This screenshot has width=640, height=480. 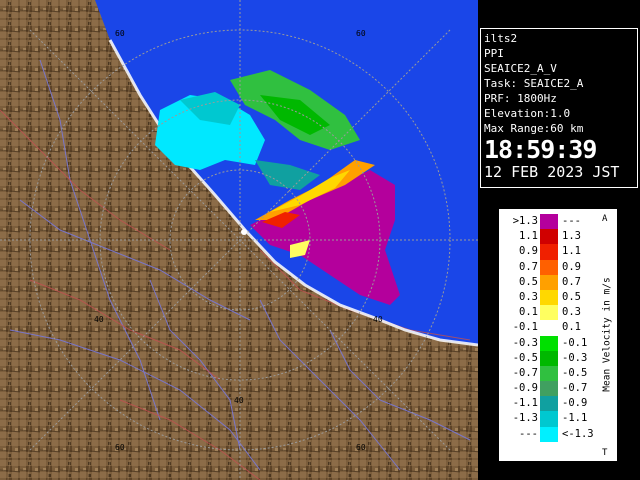 I want to click on scan-mode: PPI, so click(x=494, y=53).